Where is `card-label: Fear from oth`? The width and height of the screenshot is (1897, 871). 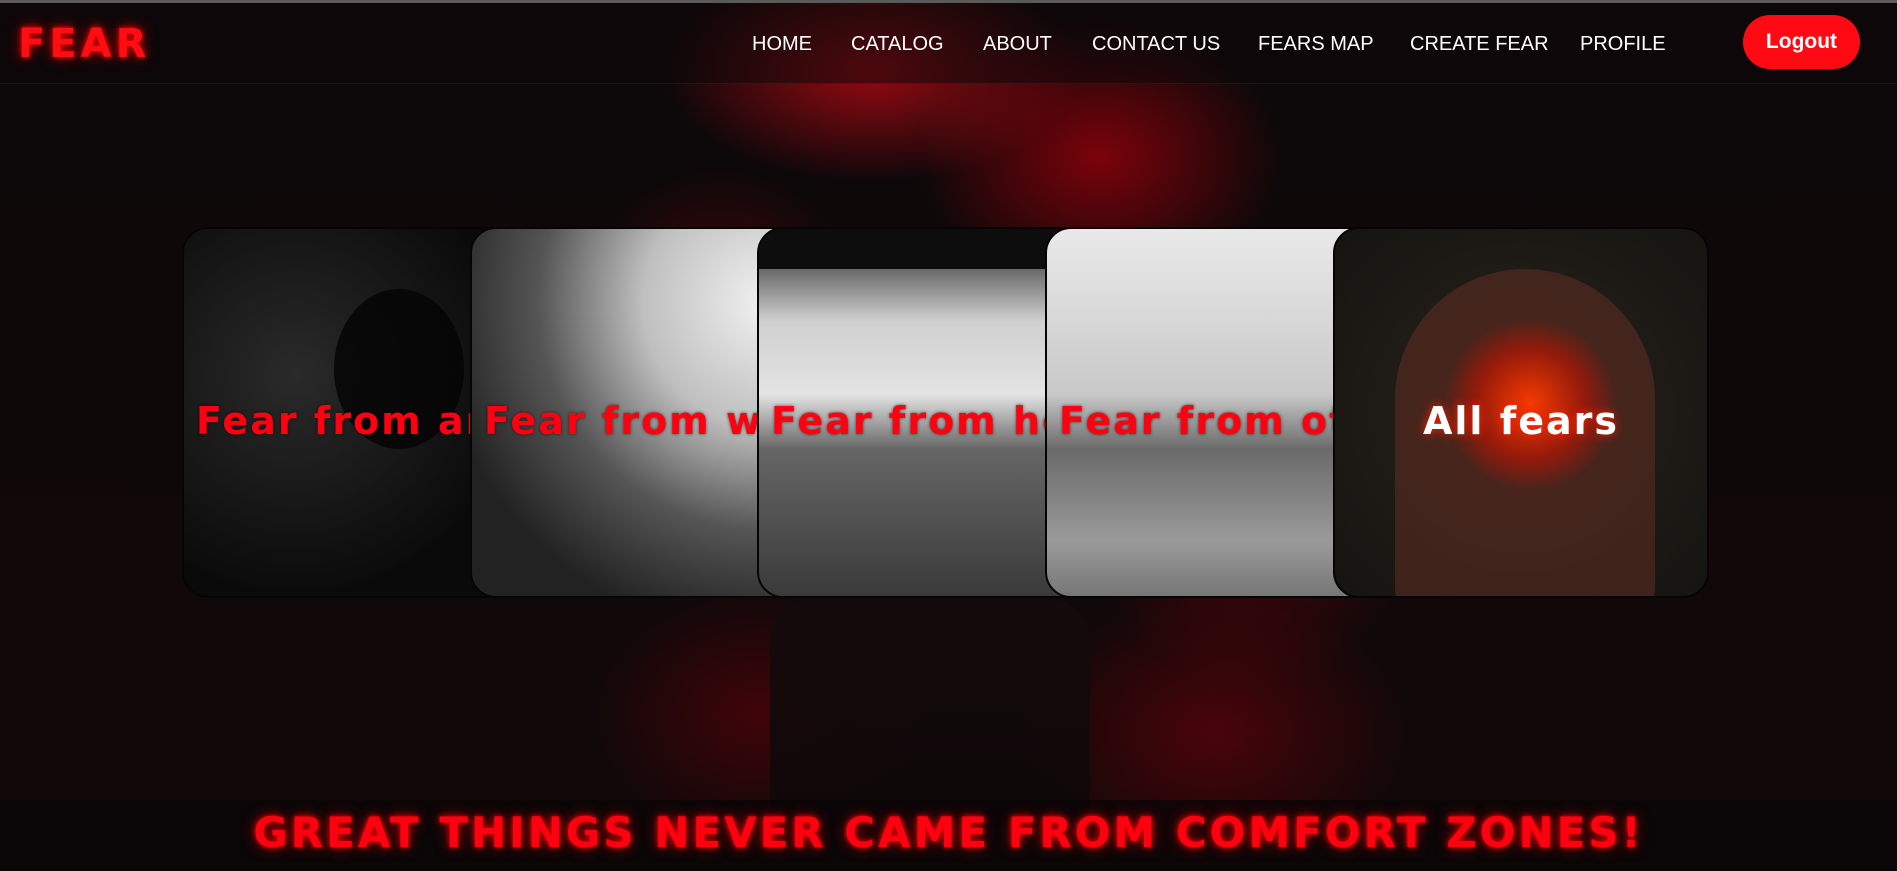
card-label: Fear from oth is located at coordinates (1219, 421).